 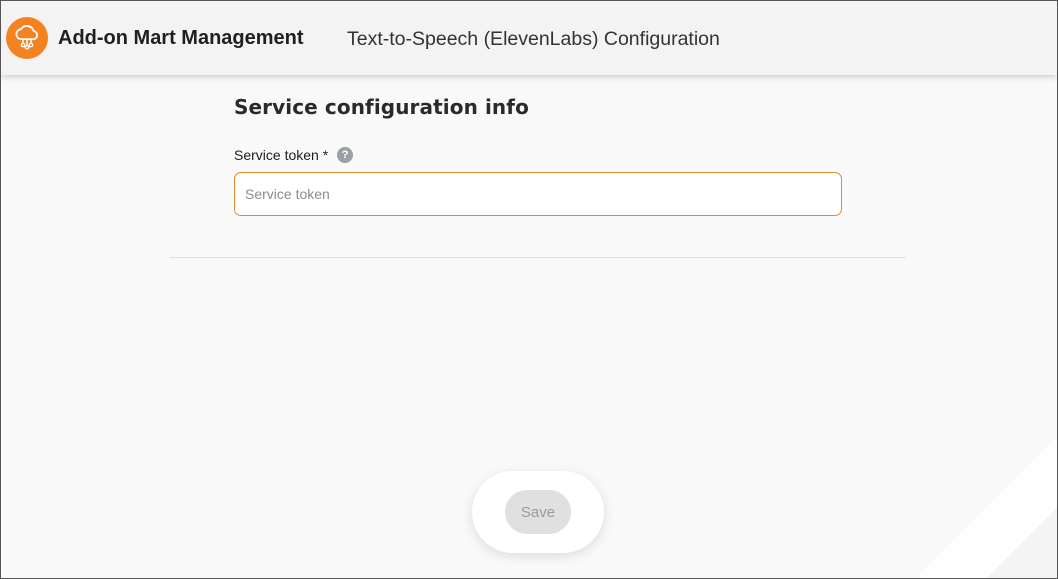 I want to click on service-token-input, so click(x=538, y=194).